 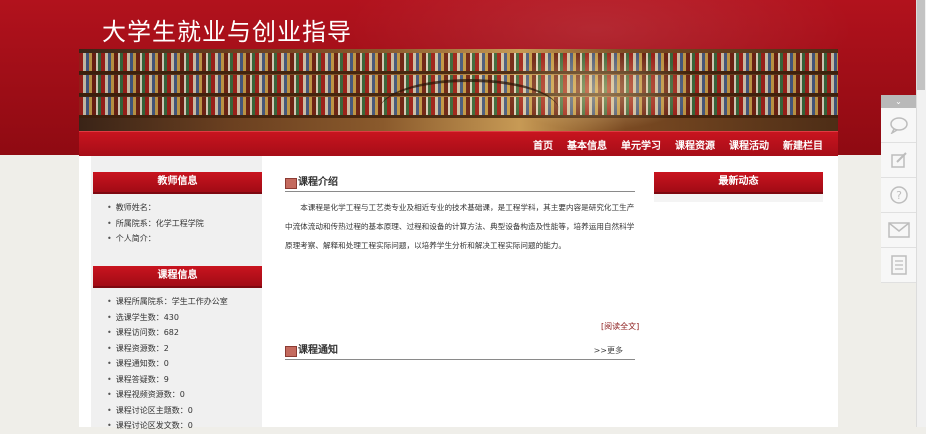 What do you see at coordinates (167, 411) in the screenshot?
I see `list-item: 课程讨论区主题数：0` at bounding box center [167, 411].